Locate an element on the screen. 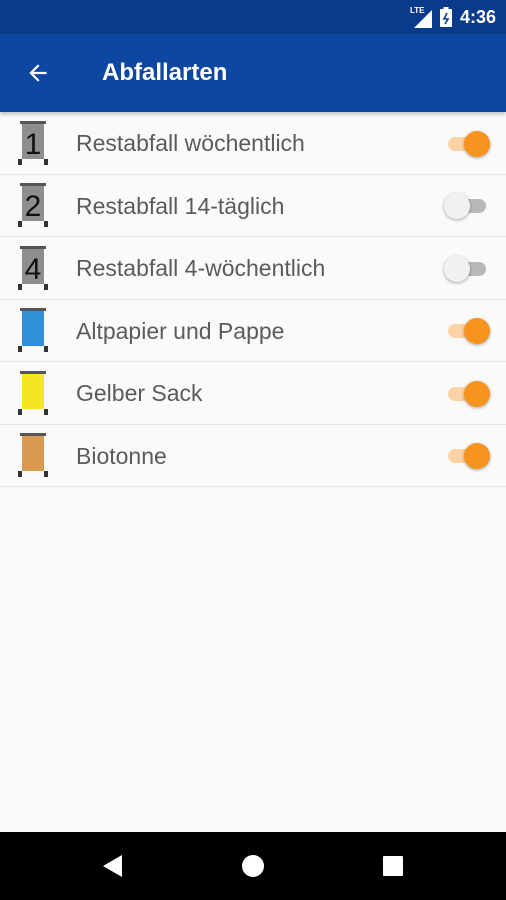 The height and width of the screenshot is (900, 506). nav-recents-button is located at coordinates (393, 866).